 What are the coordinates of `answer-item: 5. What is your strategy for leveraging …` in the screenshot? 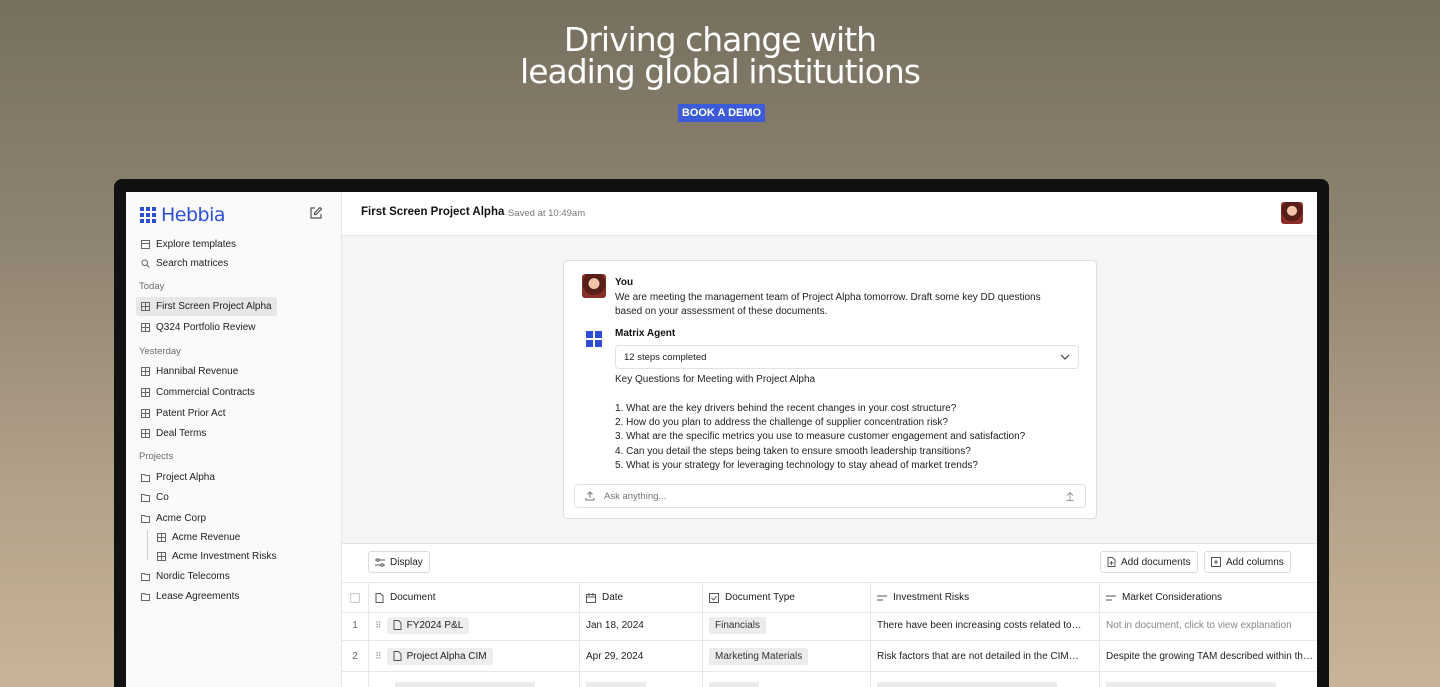 It's located at (796, 465).